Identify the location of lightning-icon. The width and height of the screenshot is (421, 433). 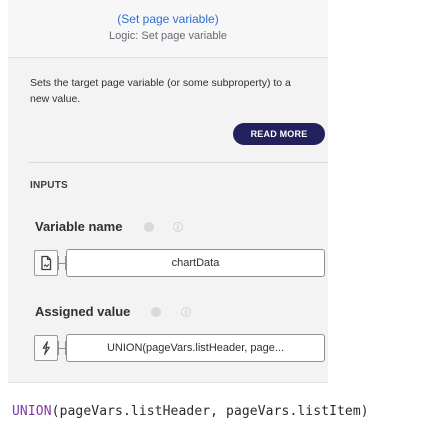
(46, 348).